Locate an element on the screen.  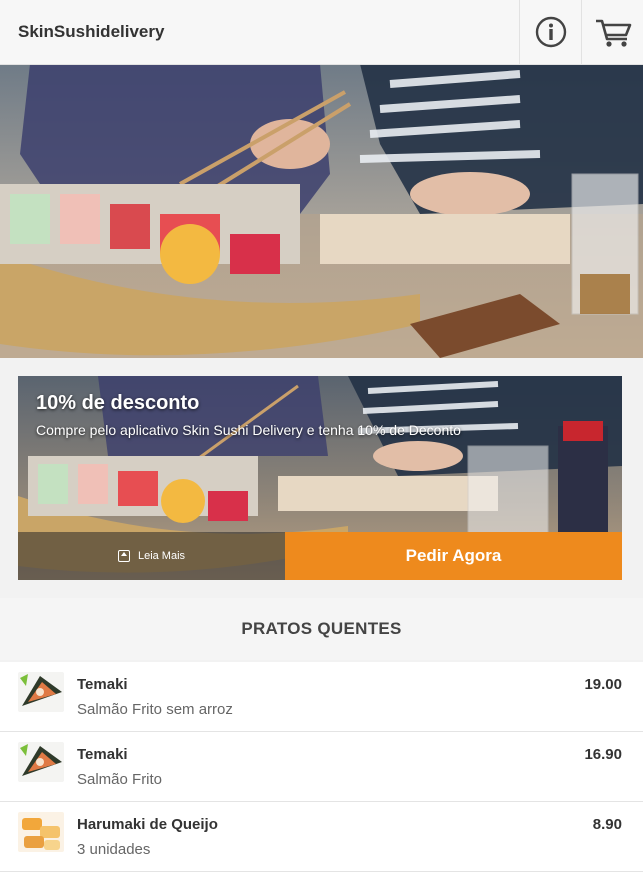
promo-title: 10% de desconto is located at coordinates (118, 403).